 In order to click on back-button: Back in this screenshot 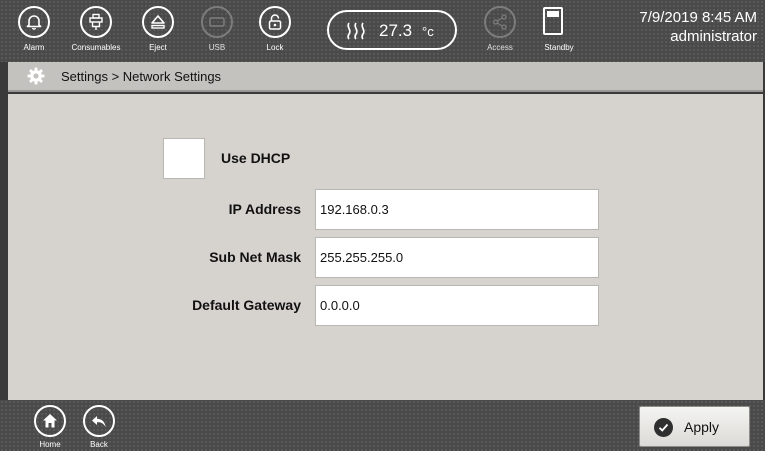, I will do `click(99, 428)`.